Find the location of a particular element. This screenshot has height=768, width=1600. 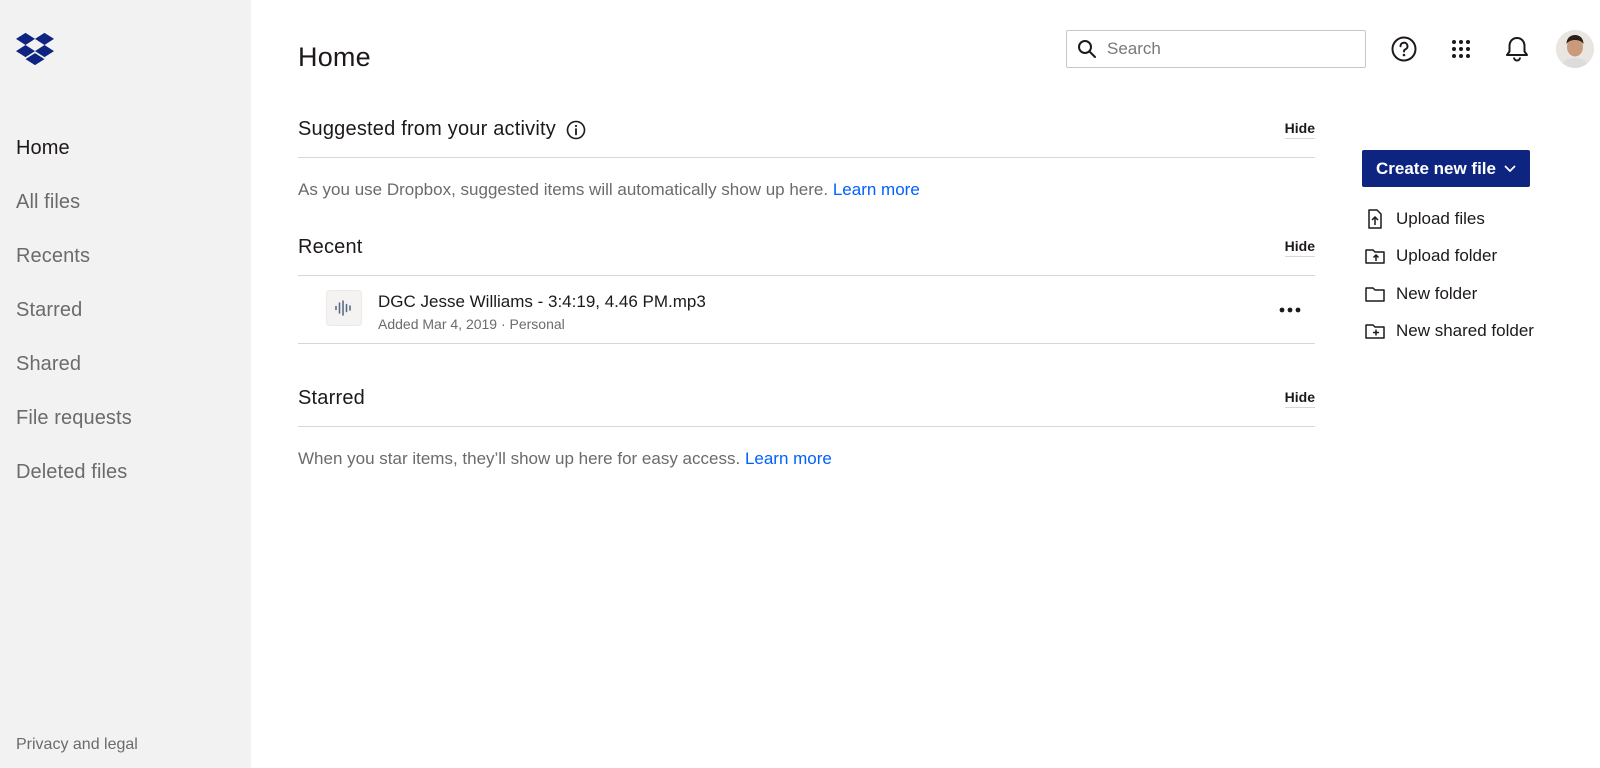

upload-folder-action: Upload folder is located at coordinates (1449, 257).